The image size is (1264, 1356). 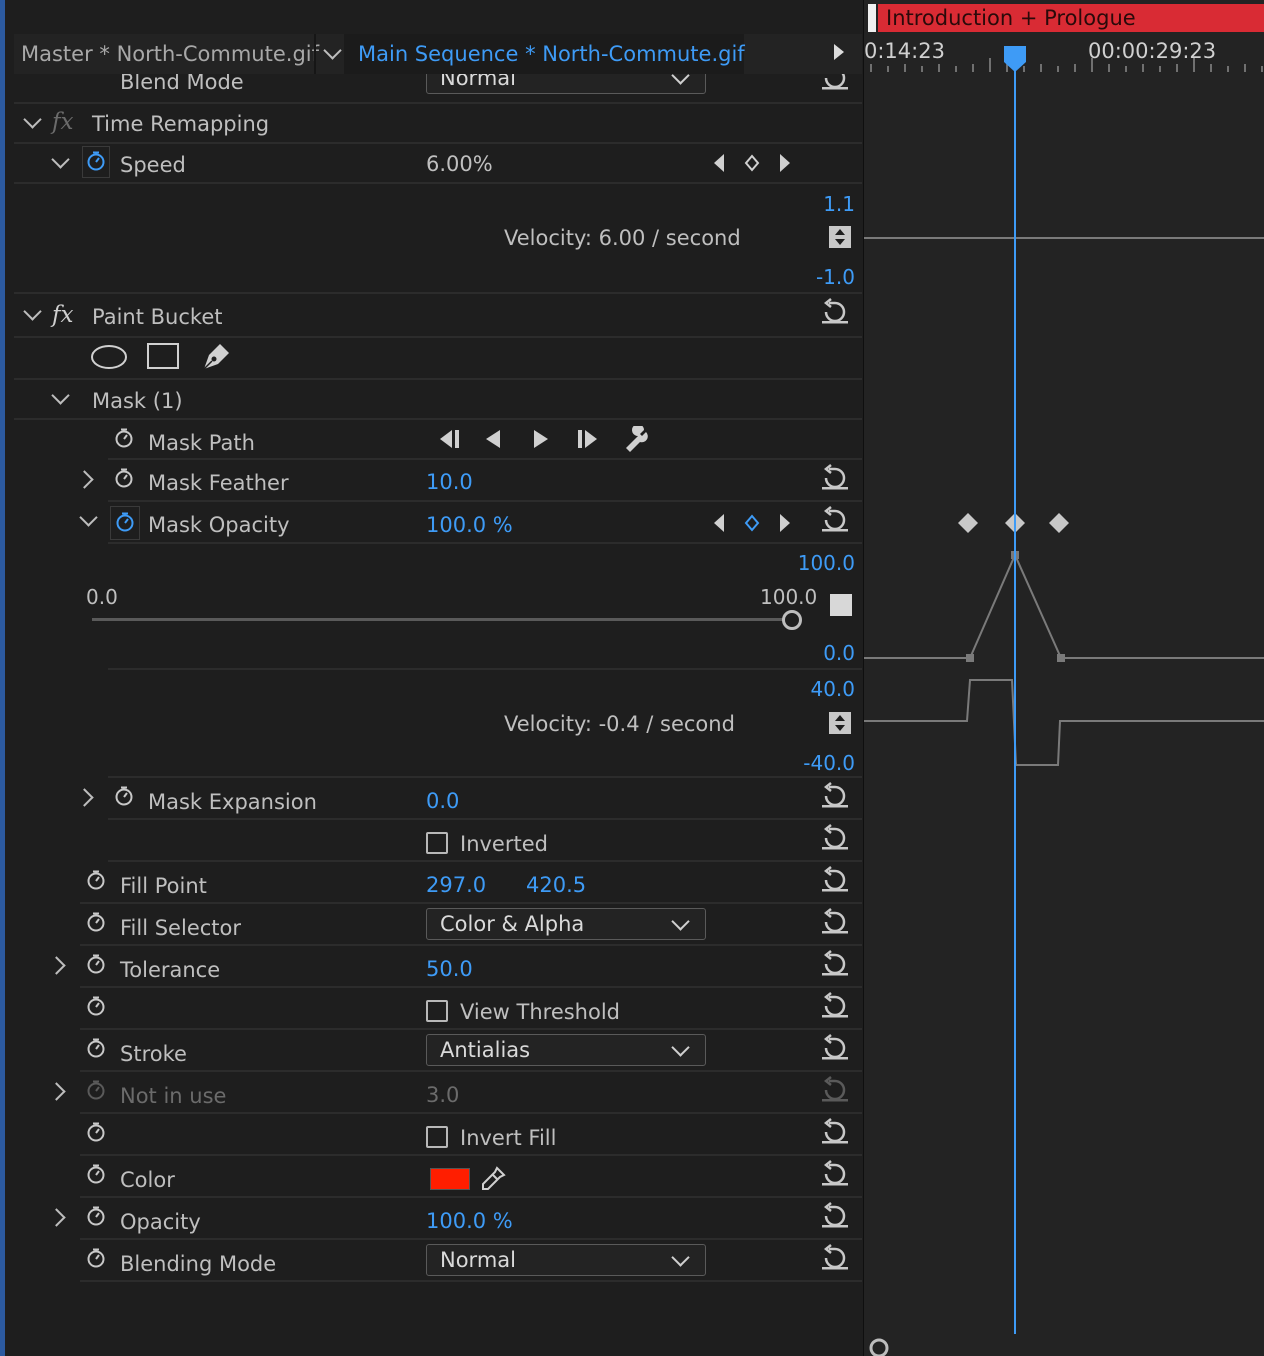 What do you see at coordinates (485, 440) in the screenshot?
I see `mask-path-row: Mask Path` at bounding box center [485, 440].